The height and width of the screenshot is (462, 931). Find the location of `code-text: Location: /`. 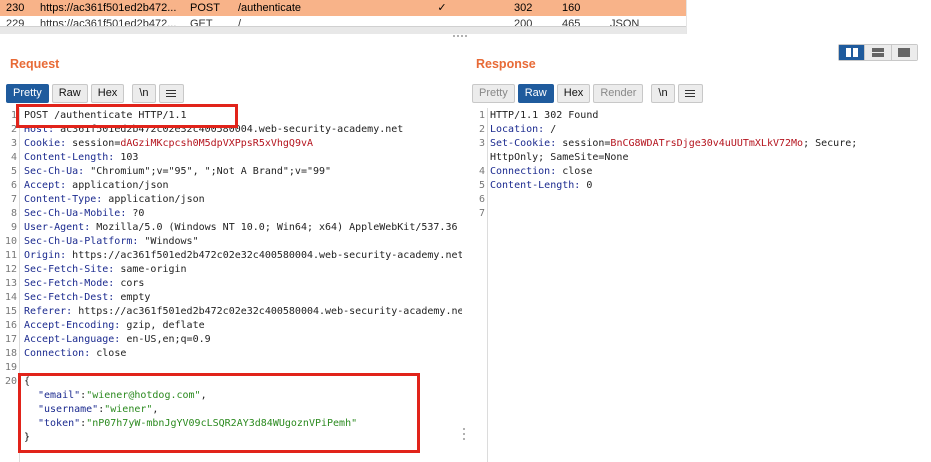

code-text: Location: / is located at coordinates (523, 130).